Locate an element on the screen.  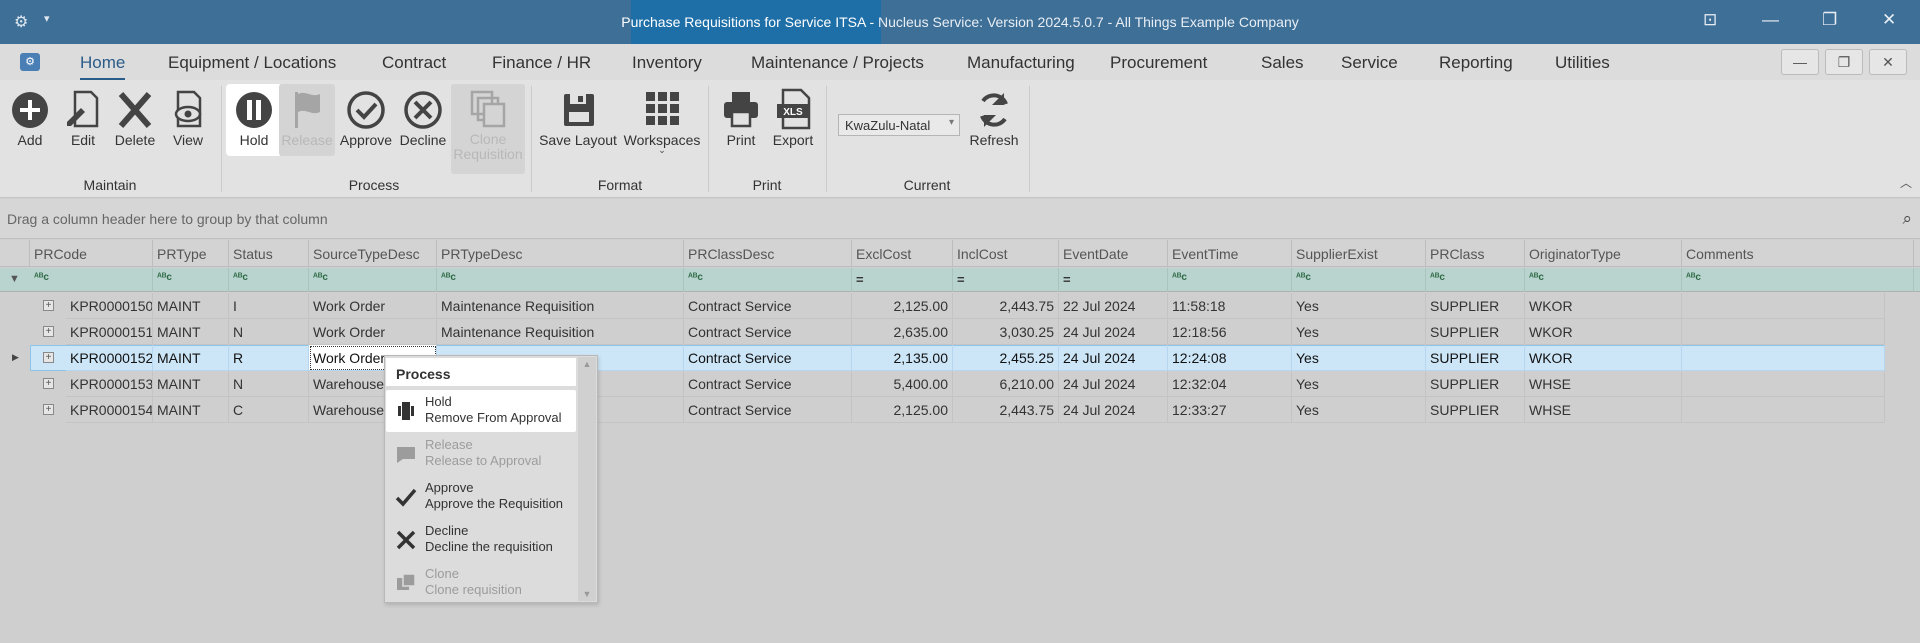
filter-cell-prtypedesc: ᴬᴮc is located at coordinates (560, 280).